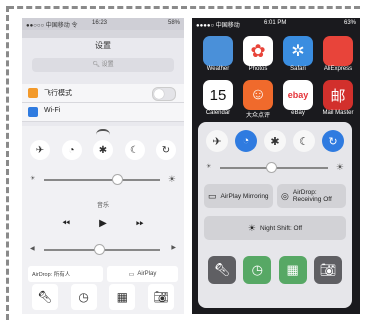 The width and height of the screenshot is (365, 324). I want to click on app-aliexpress: AliExpress, so click(338, 54).